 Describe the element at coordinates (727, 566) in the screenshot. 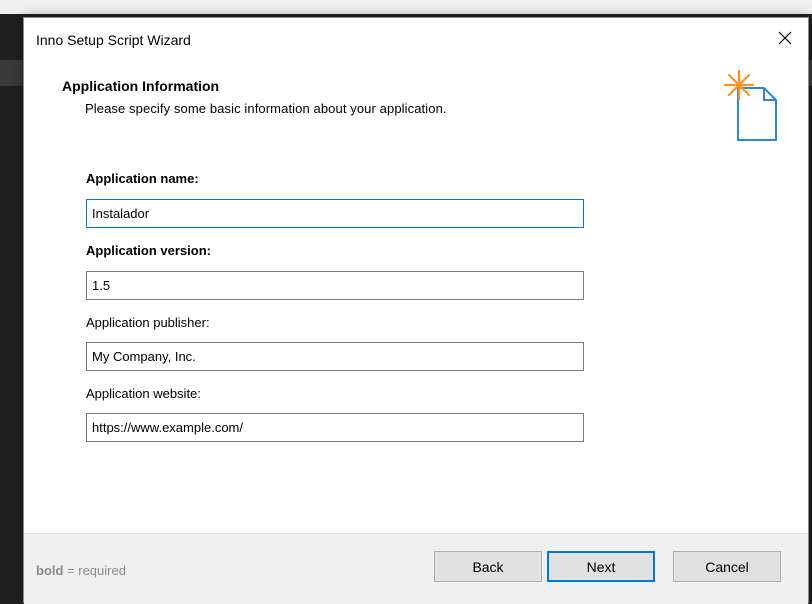

I see `cancel-button: Cancel` at that location.